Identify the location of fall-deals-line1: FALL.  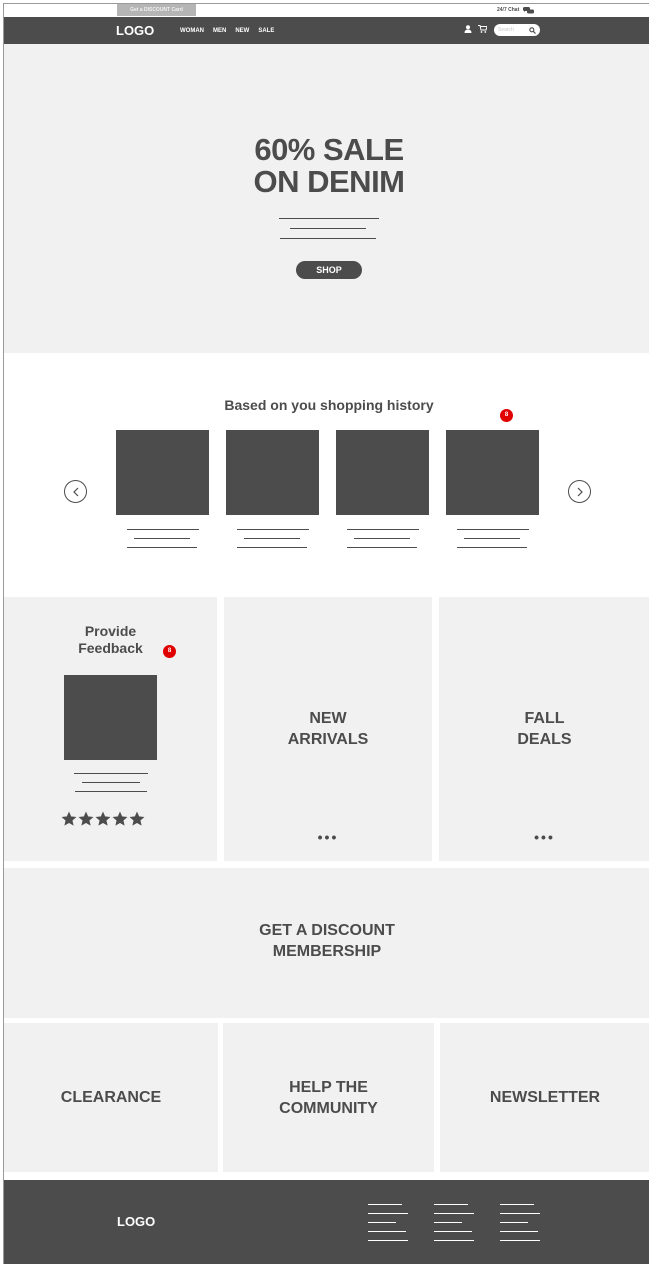
(544, 718).